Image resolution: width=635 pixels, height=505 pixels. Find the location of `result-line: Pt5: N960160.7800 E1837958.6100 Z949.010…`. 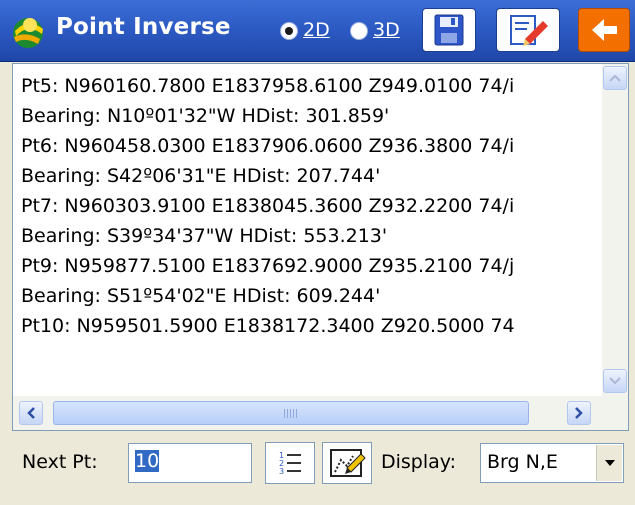

result-line: Pt5: N960160.7800 E1837958.6100 Z949.010… is located at coordinates (268, 86).